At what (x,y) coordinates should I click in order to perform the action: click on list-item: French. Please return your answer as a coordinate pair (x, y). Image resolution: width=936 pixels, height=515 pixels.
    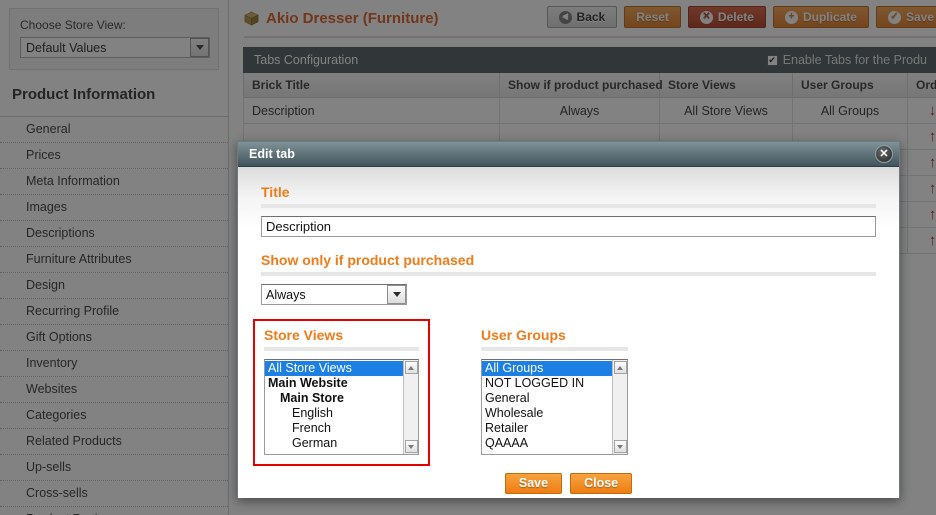
    Looking at the image, I should click on (334, 428).